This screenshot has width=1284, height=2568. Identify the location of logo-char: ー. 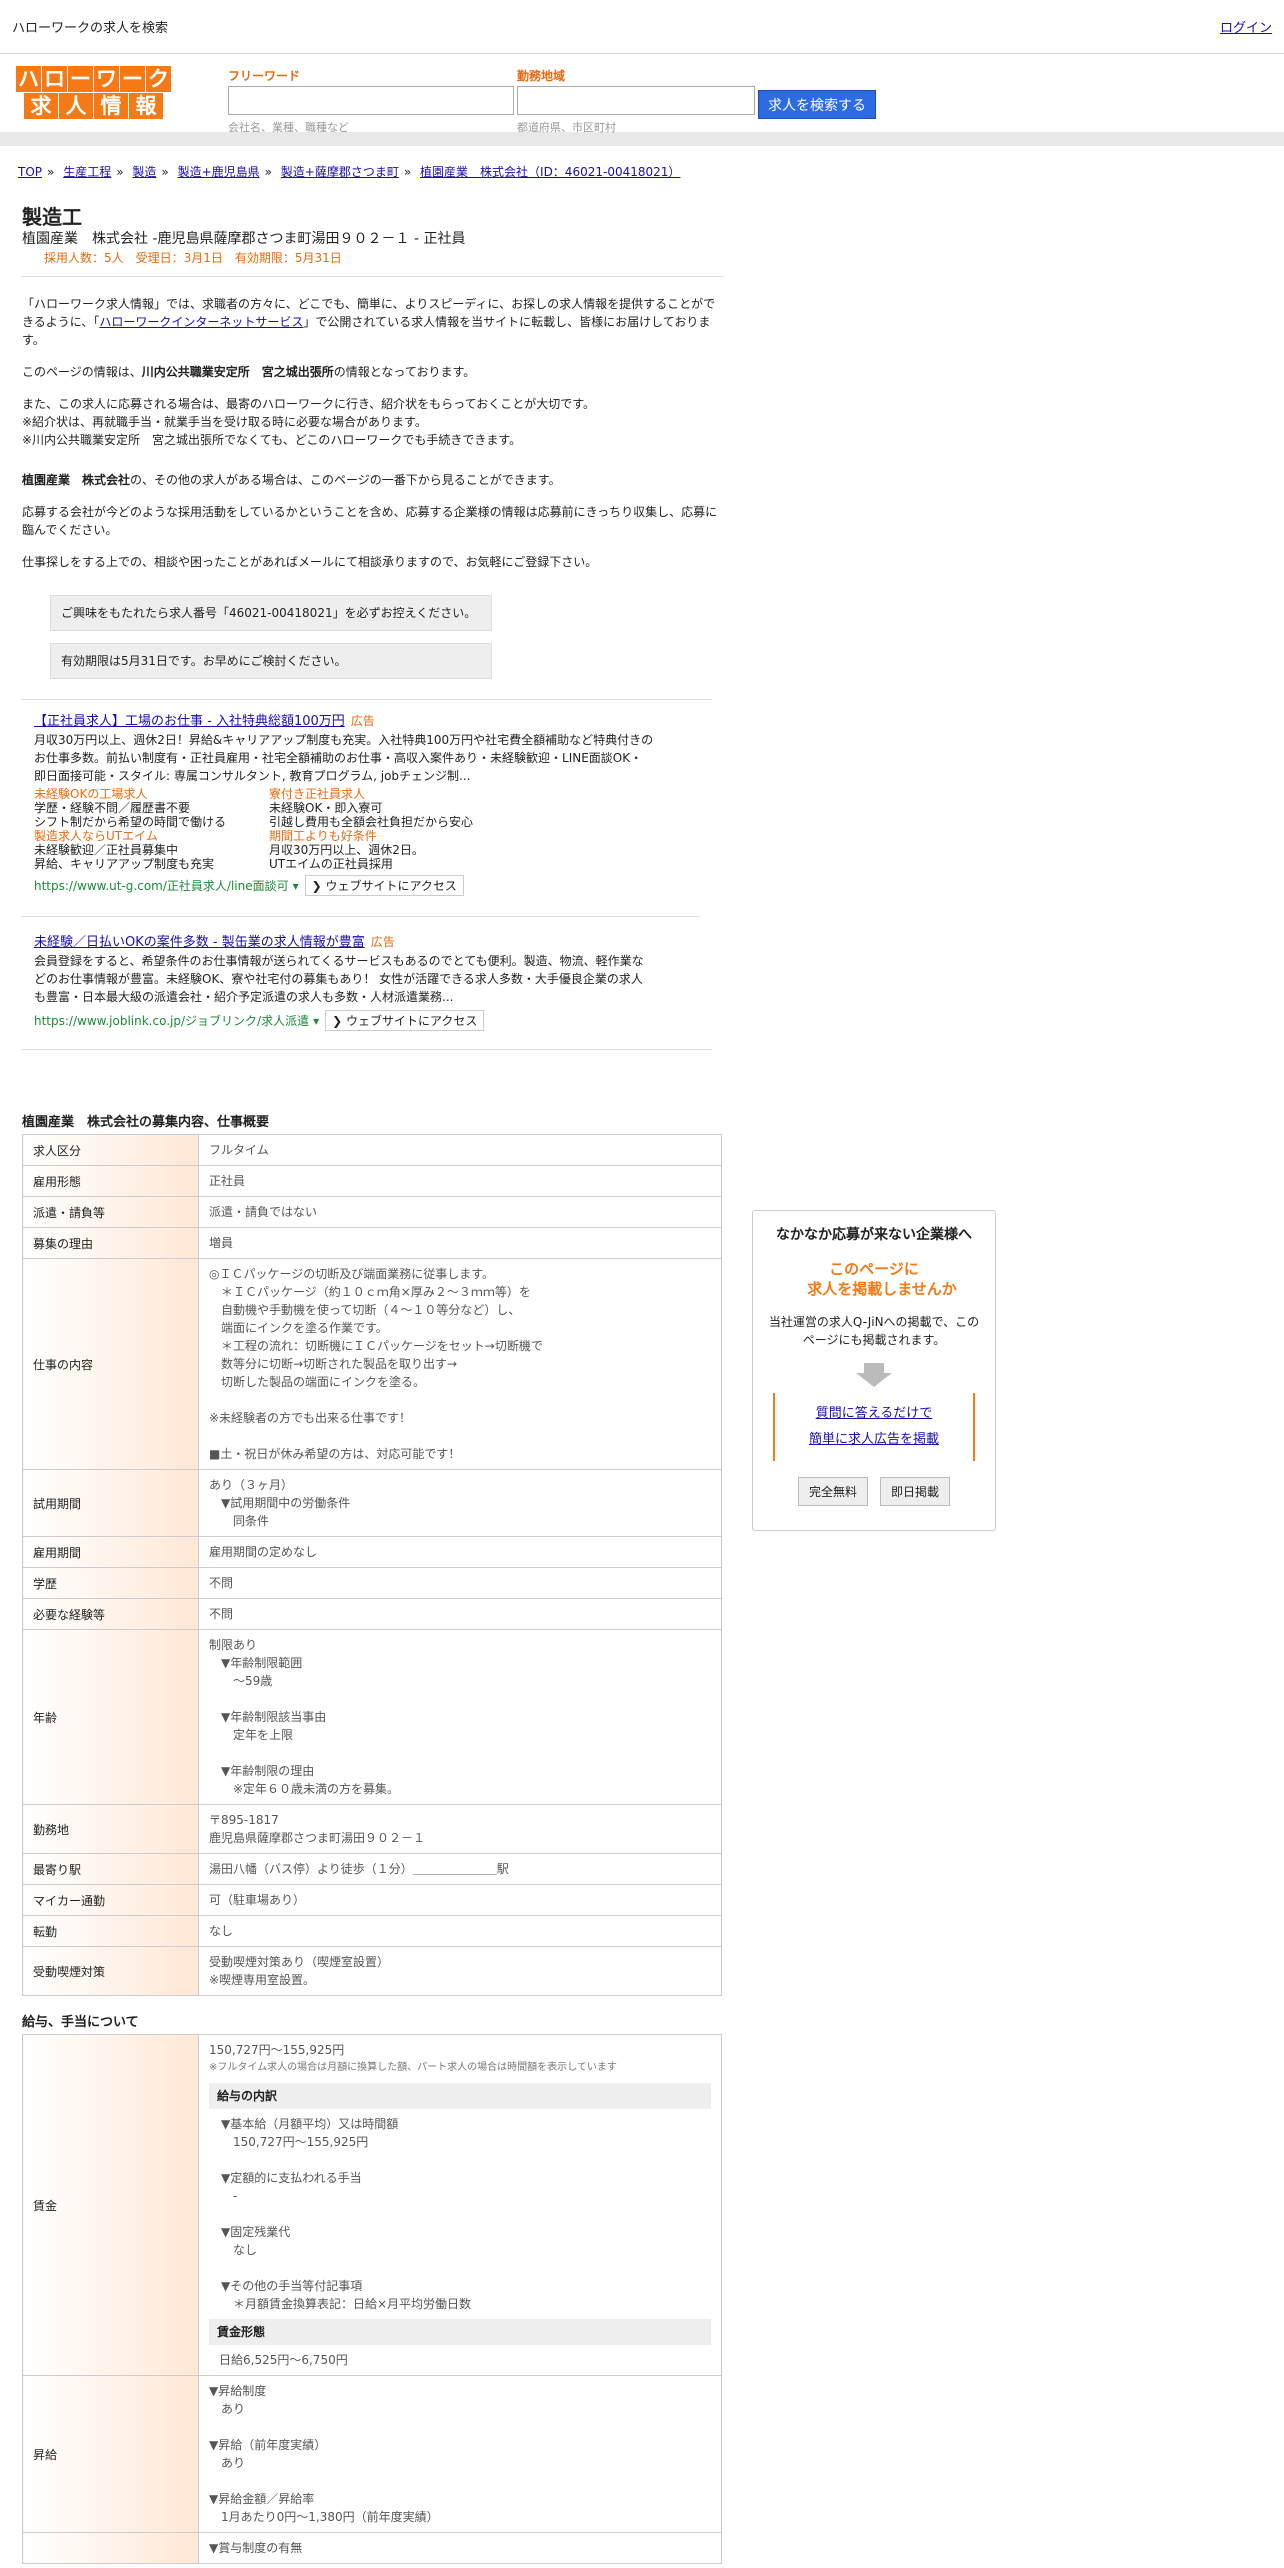
(132, 79).